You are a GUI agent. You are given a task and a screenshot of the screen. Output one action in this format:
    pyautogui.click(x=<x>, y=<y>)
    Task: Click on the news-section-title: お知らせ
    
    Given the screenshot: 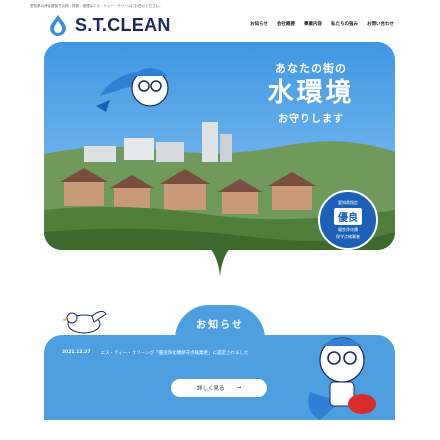 What is the action you would take?
    pyautogui.click(x=220, y=325)
    